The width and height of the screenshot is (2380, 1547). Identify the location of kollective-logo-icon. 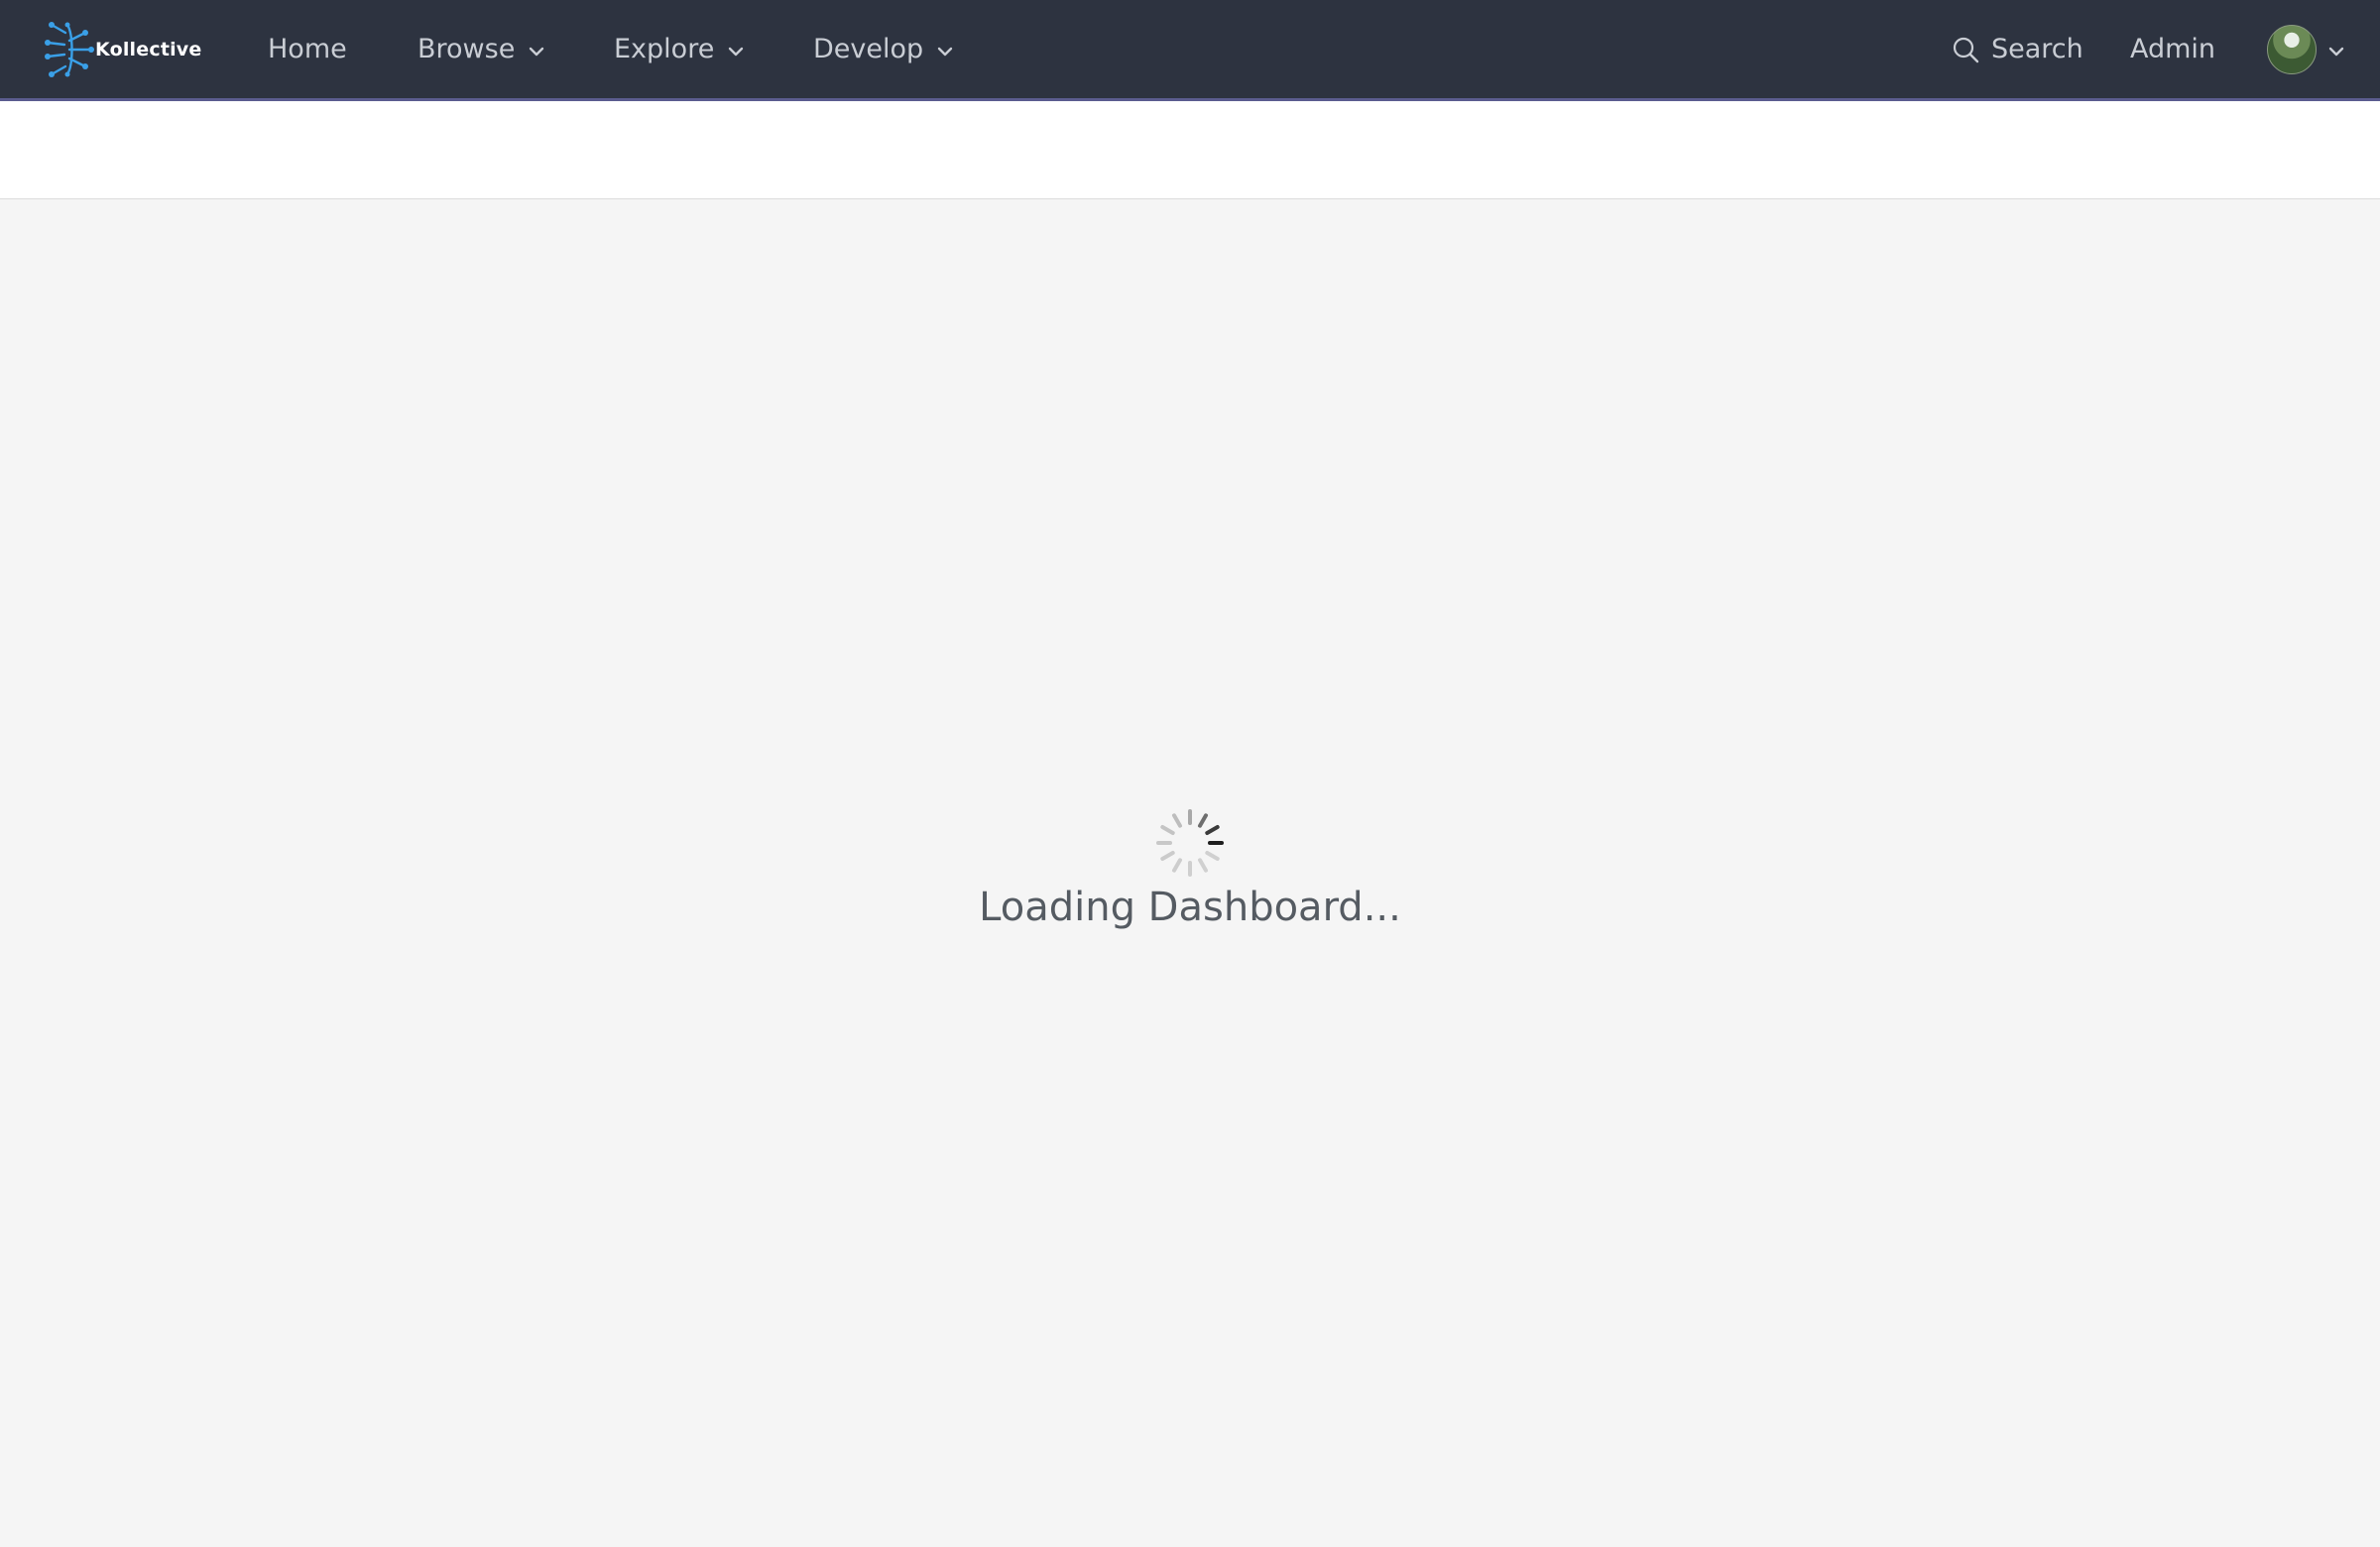
(69, 49).